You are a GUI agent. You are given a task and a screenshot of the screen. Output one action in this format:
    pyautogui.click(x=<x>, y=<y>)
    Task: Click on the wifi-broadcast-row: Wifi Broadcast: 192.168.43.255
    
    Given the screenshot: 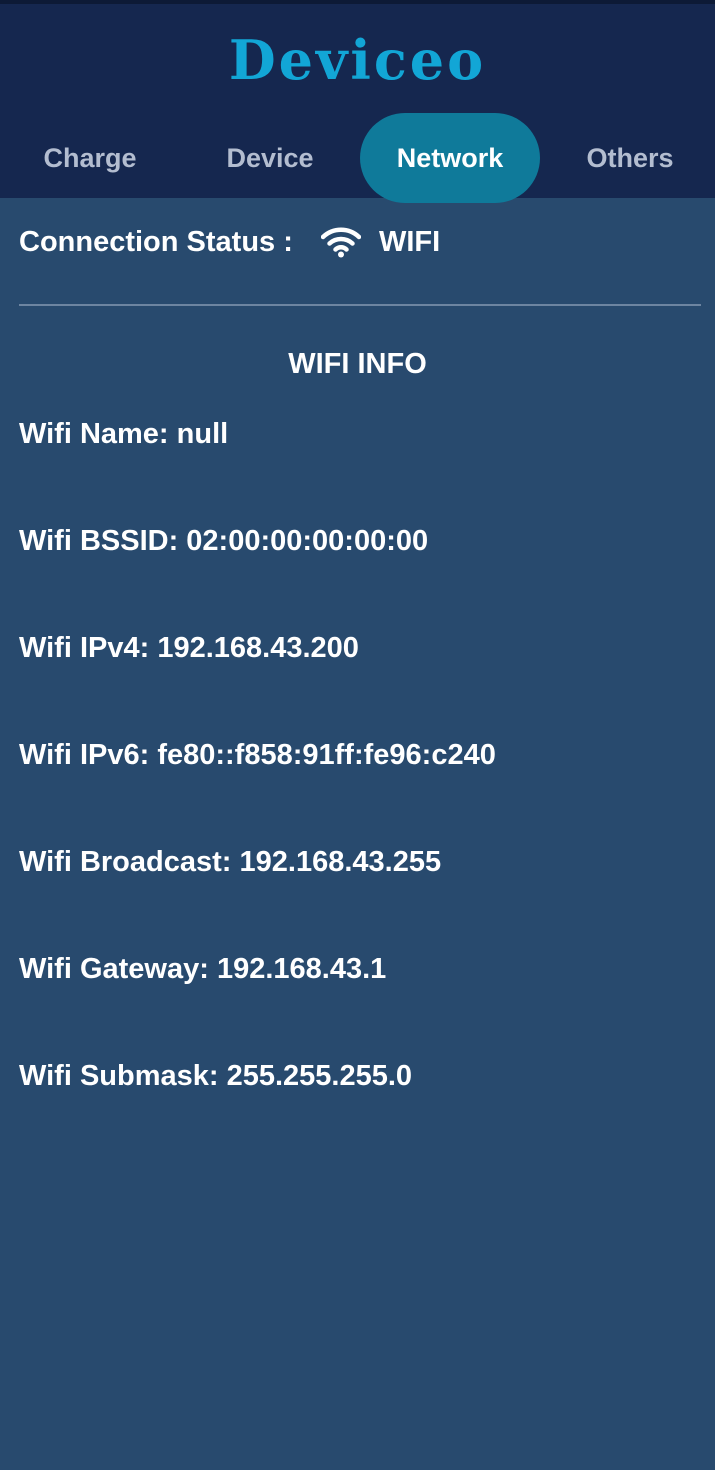 What is the action you would take?
    pyautogui.click(x=257, y=895)
    